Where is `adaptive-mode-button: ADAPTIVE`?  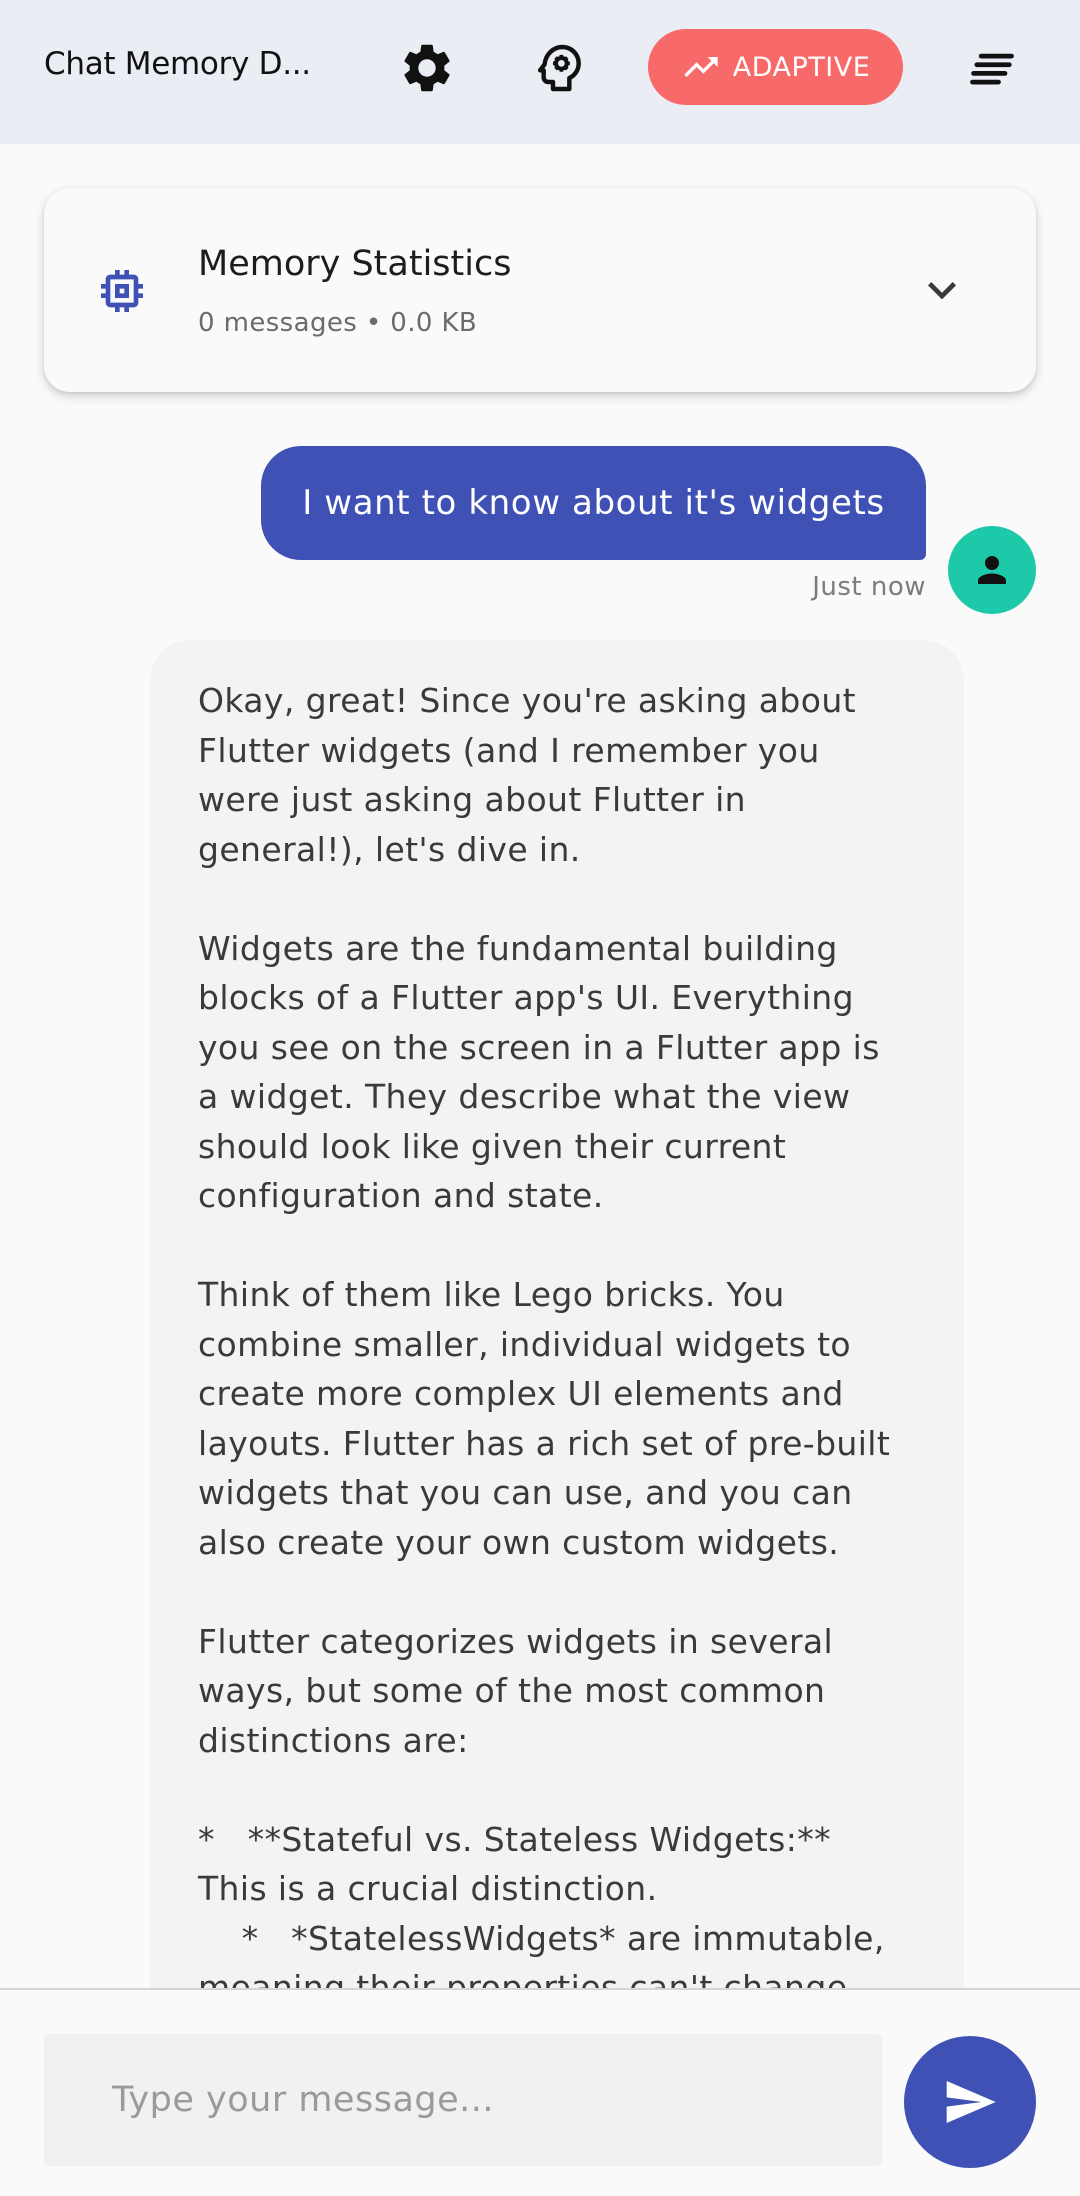 adaptive-mode-button: ADAPTIVE is located at coordinates (775, 67).